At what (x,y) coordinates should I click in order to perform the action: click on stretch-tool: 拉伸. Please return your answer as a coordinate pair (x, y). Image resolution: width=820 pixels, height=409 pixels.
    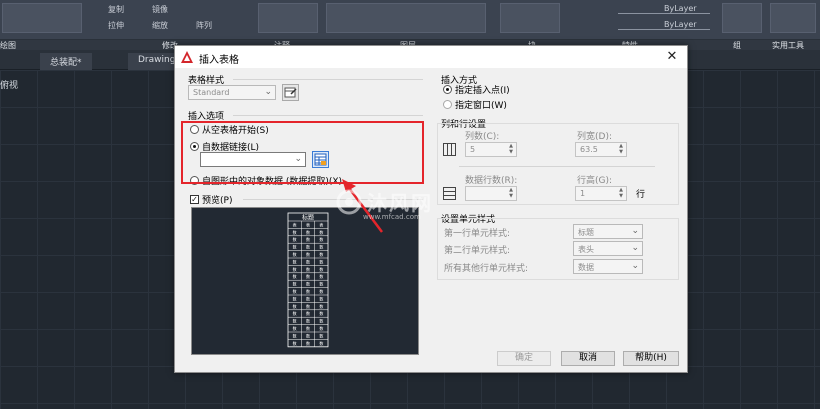
    Looking at the image, I should click on (116, 25).